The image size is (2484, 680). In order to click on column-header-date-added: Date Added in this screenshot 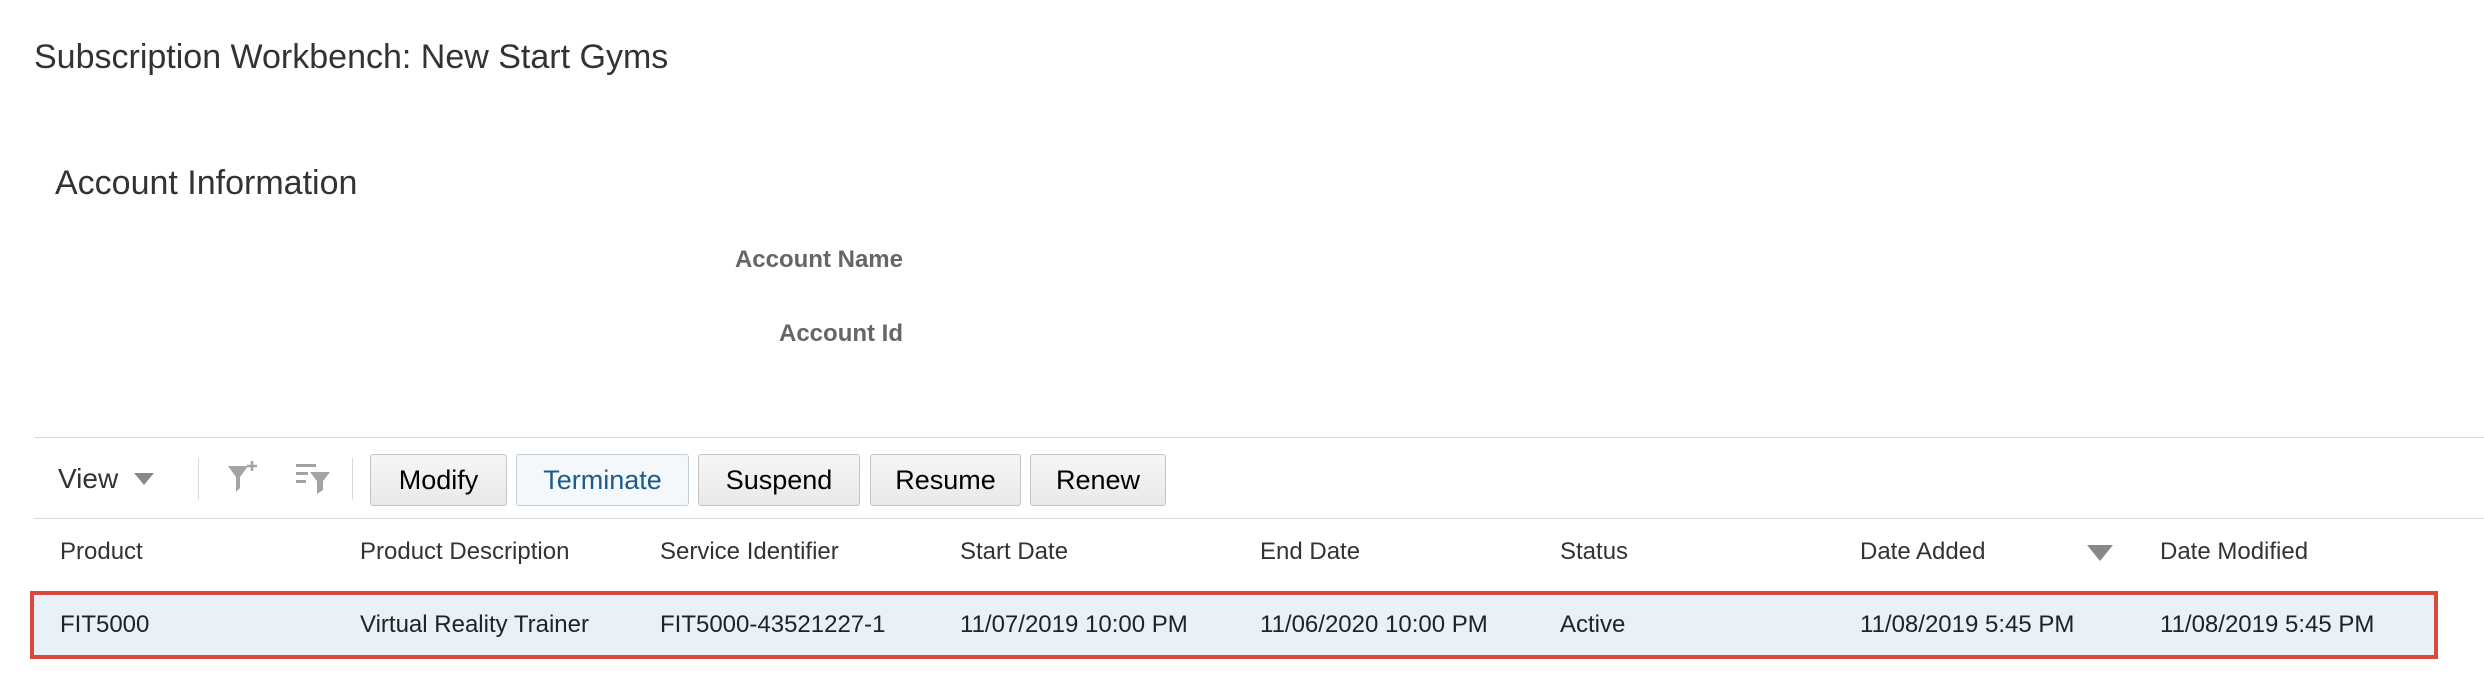, I will do `click(1922, 552)`.